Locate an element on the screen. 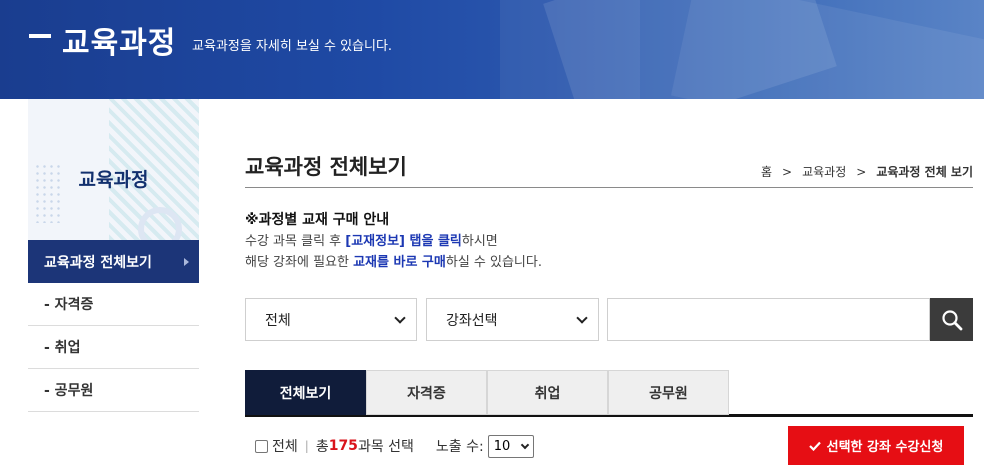  sidebar-header: 교육과정 is located at coordinates (113, 169).